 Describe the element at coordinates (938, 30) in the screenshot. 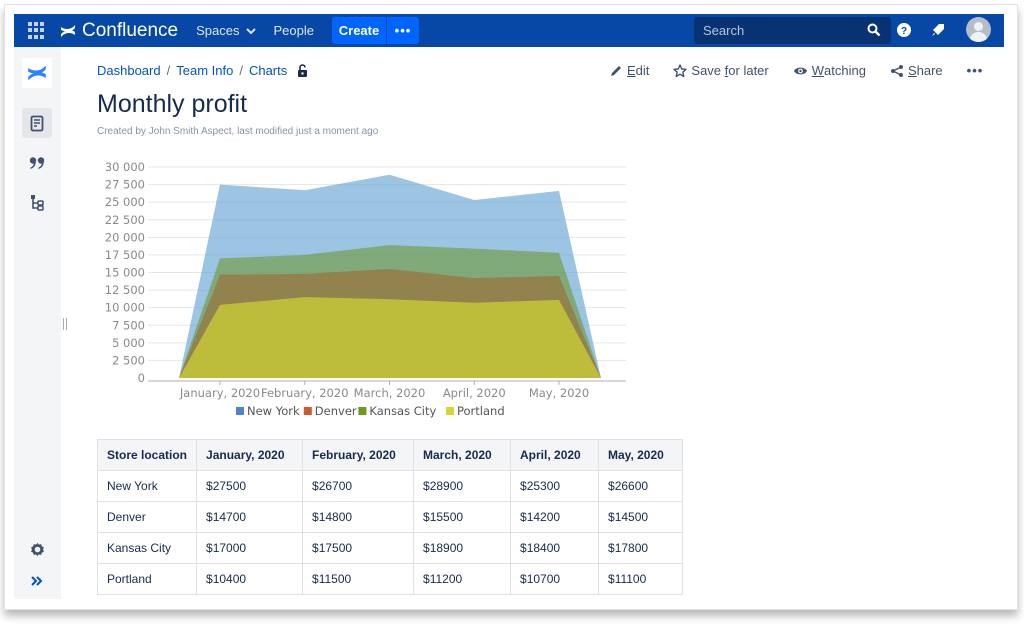

I see `notifications-icon` at that location.